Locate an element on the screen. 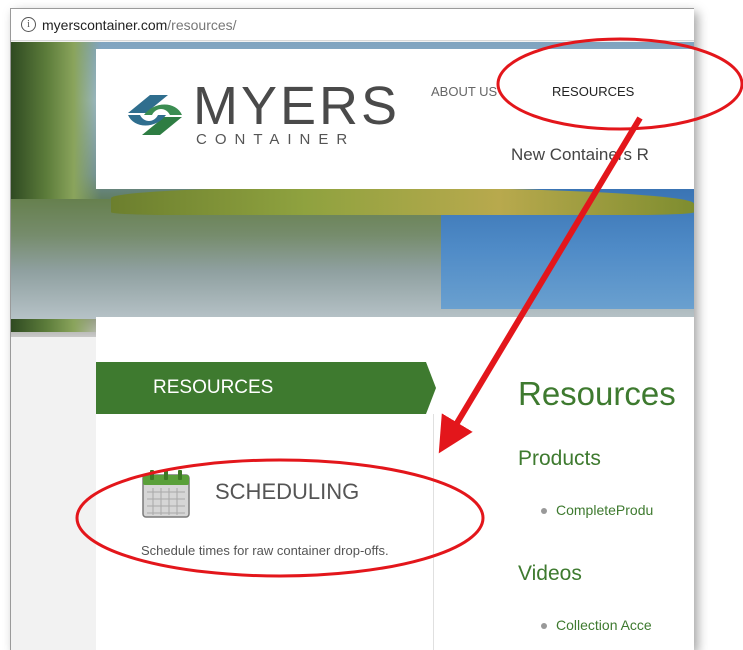 The image size is (743, 650). sidebar-tab-resources: RESOURCES is located at coordinates (261, 388).